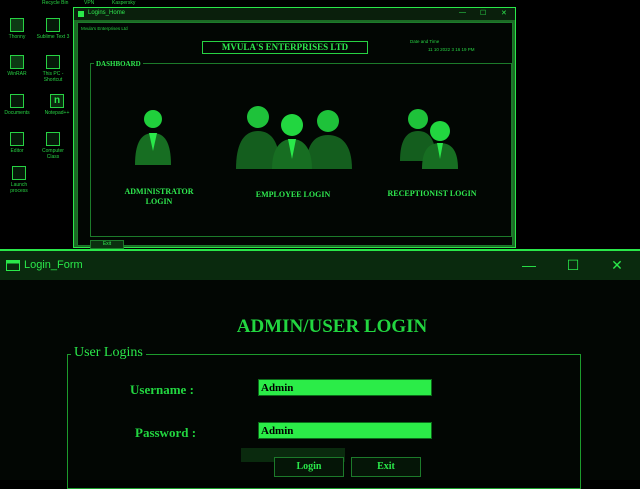 The height and width of the screenshot is (489, 640). I want to click on login-title-bar: Login_Form — ☐ ✕, so click(320, 265).